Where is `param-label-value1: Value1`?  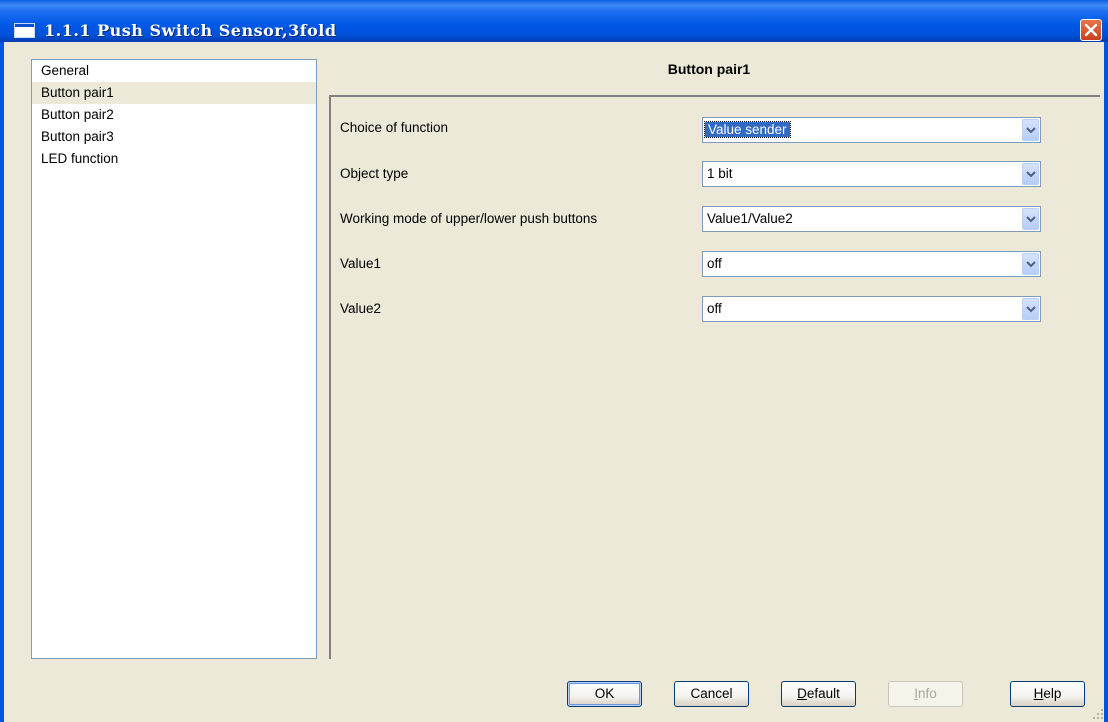
param-label-value1: Value1 is located at coordinates (361, 263).